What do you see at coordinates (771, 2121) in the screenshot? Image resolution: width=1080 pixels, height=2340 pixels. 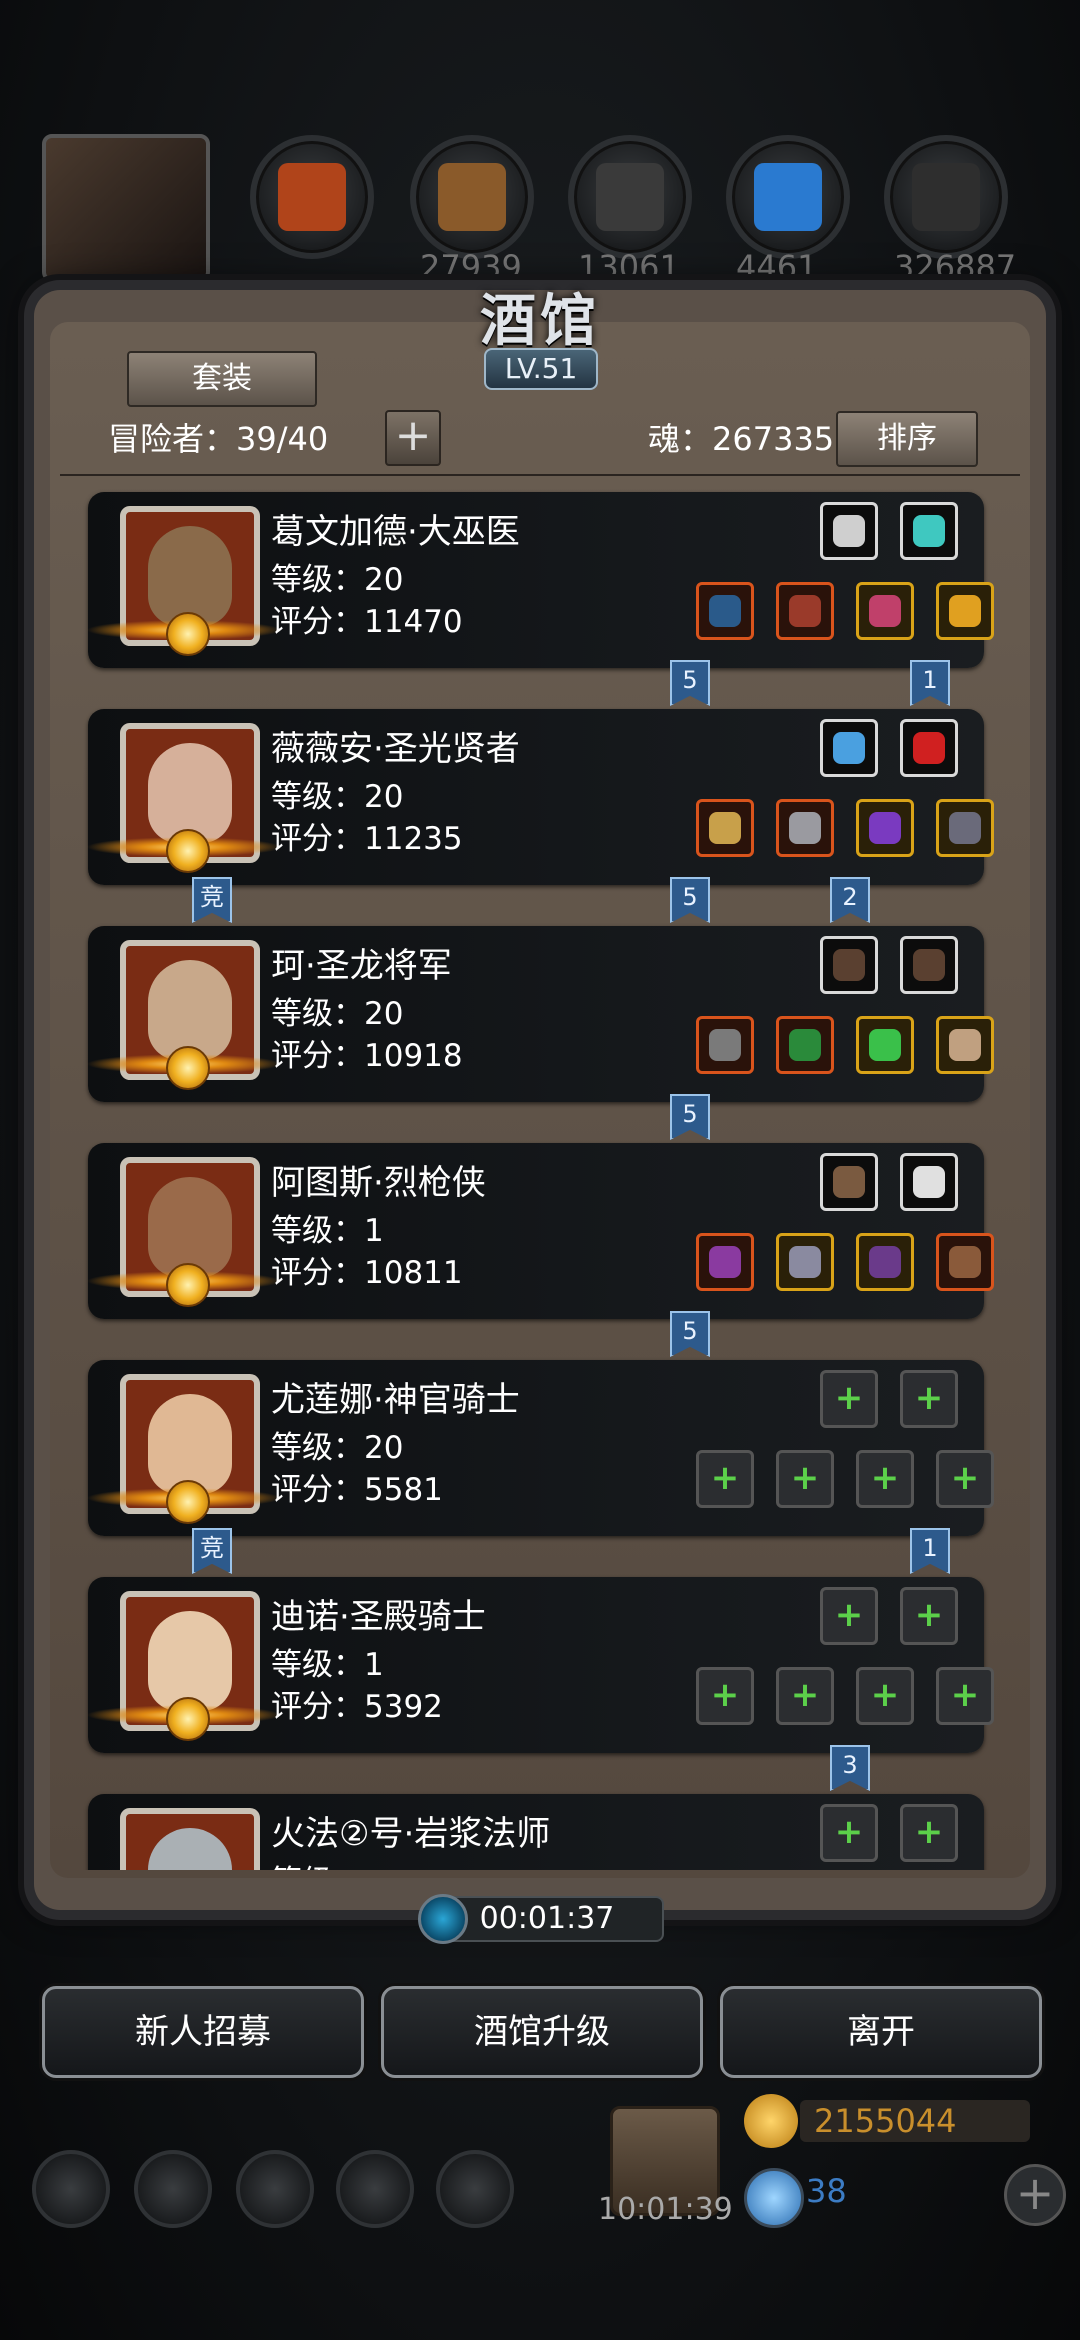 I see `gold-coin-icon` at bounding box center [771, 2121].